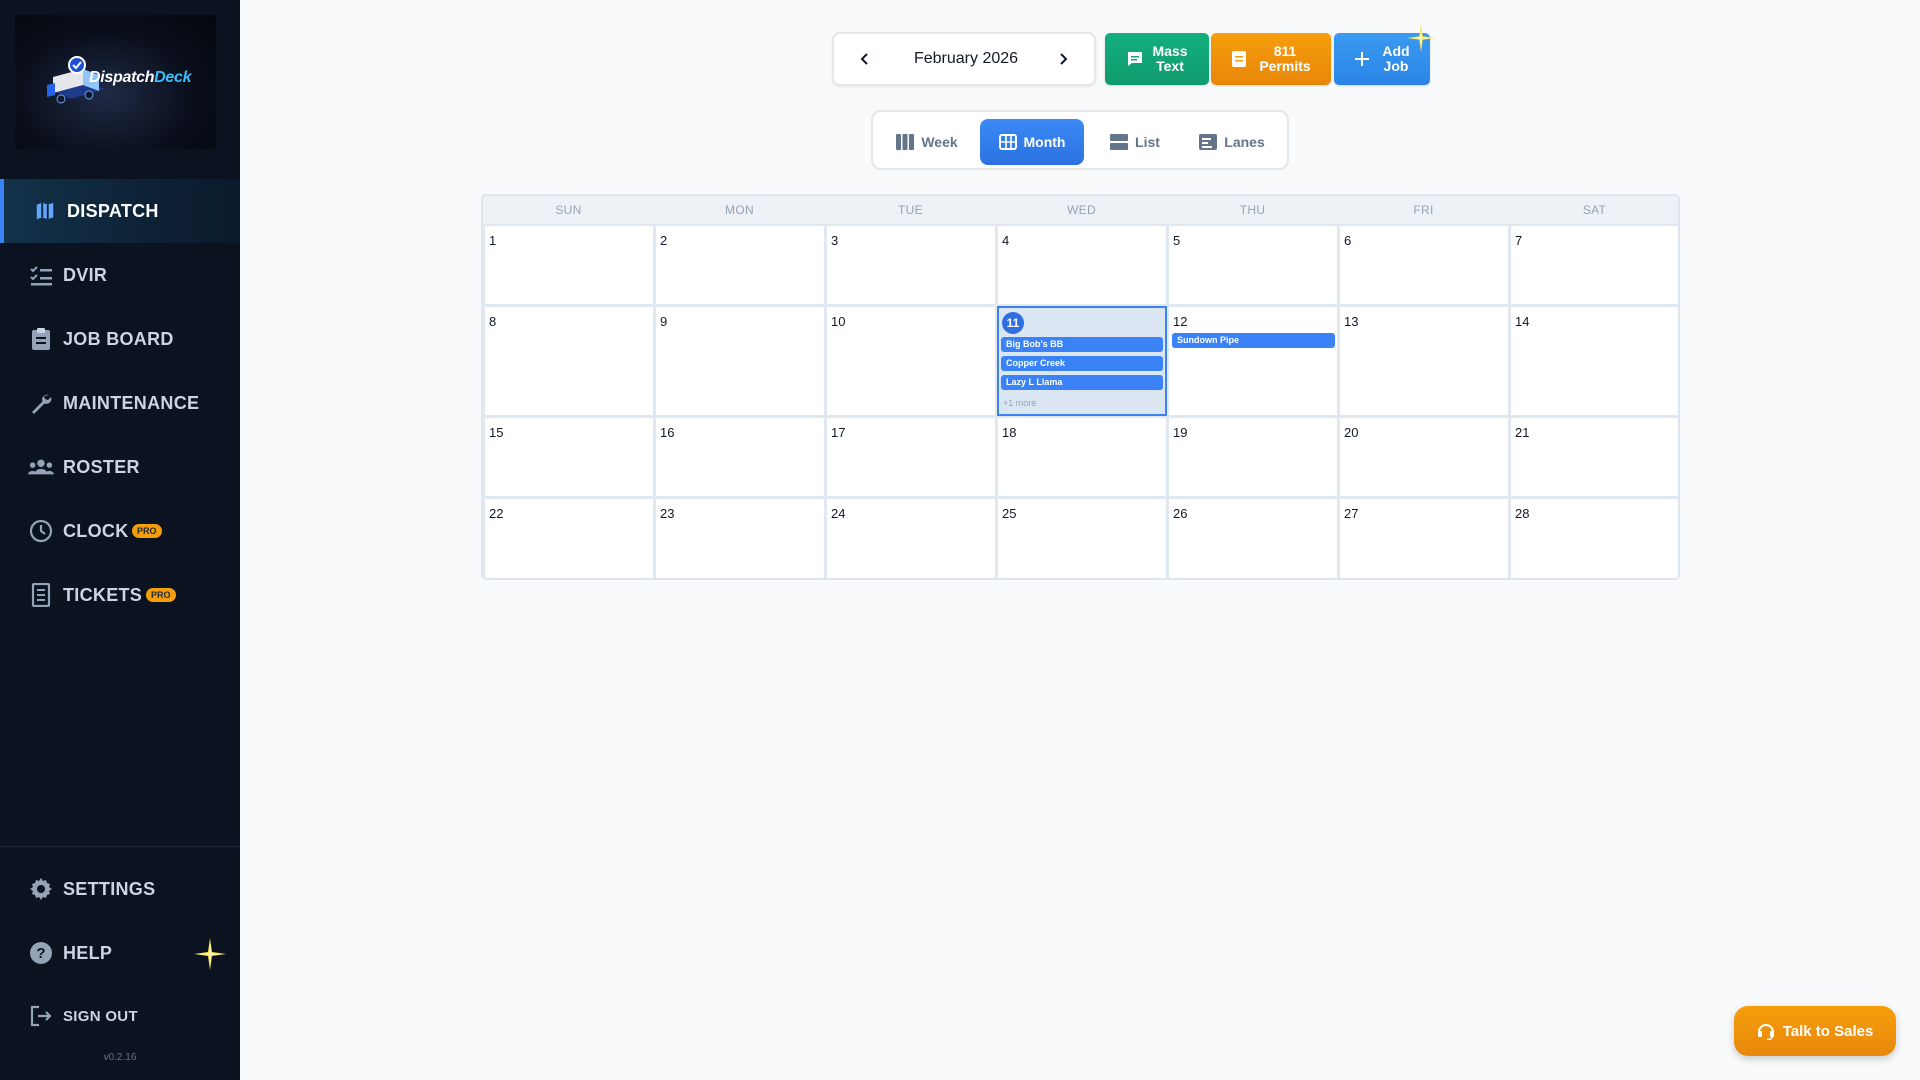 The height and width of the screenshot is (1080, 1920). I want to click on view-lanes-button: Lanes, so click(1232, 142).